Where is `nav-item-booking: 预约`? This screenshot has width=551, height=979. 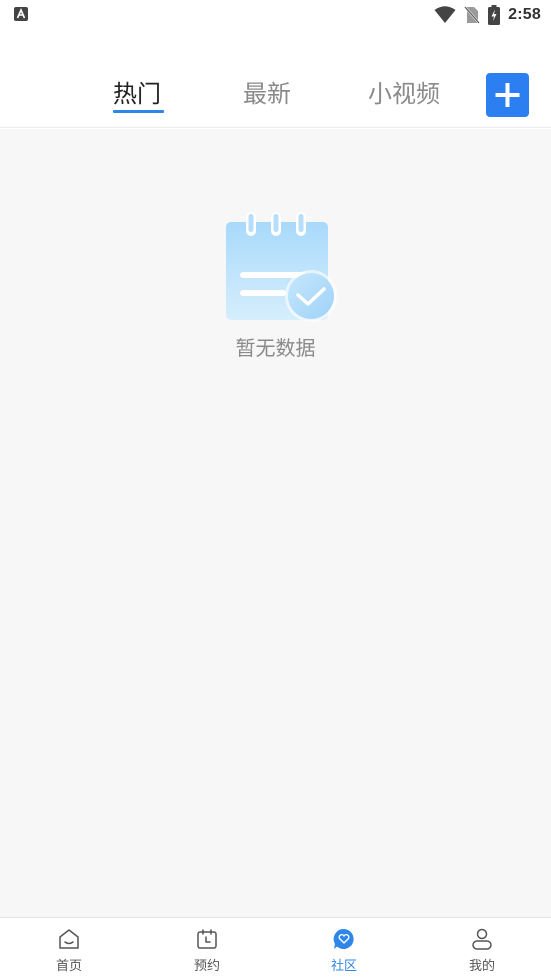
nav-item-booking: 预约 is located at coordinates (207, 948).